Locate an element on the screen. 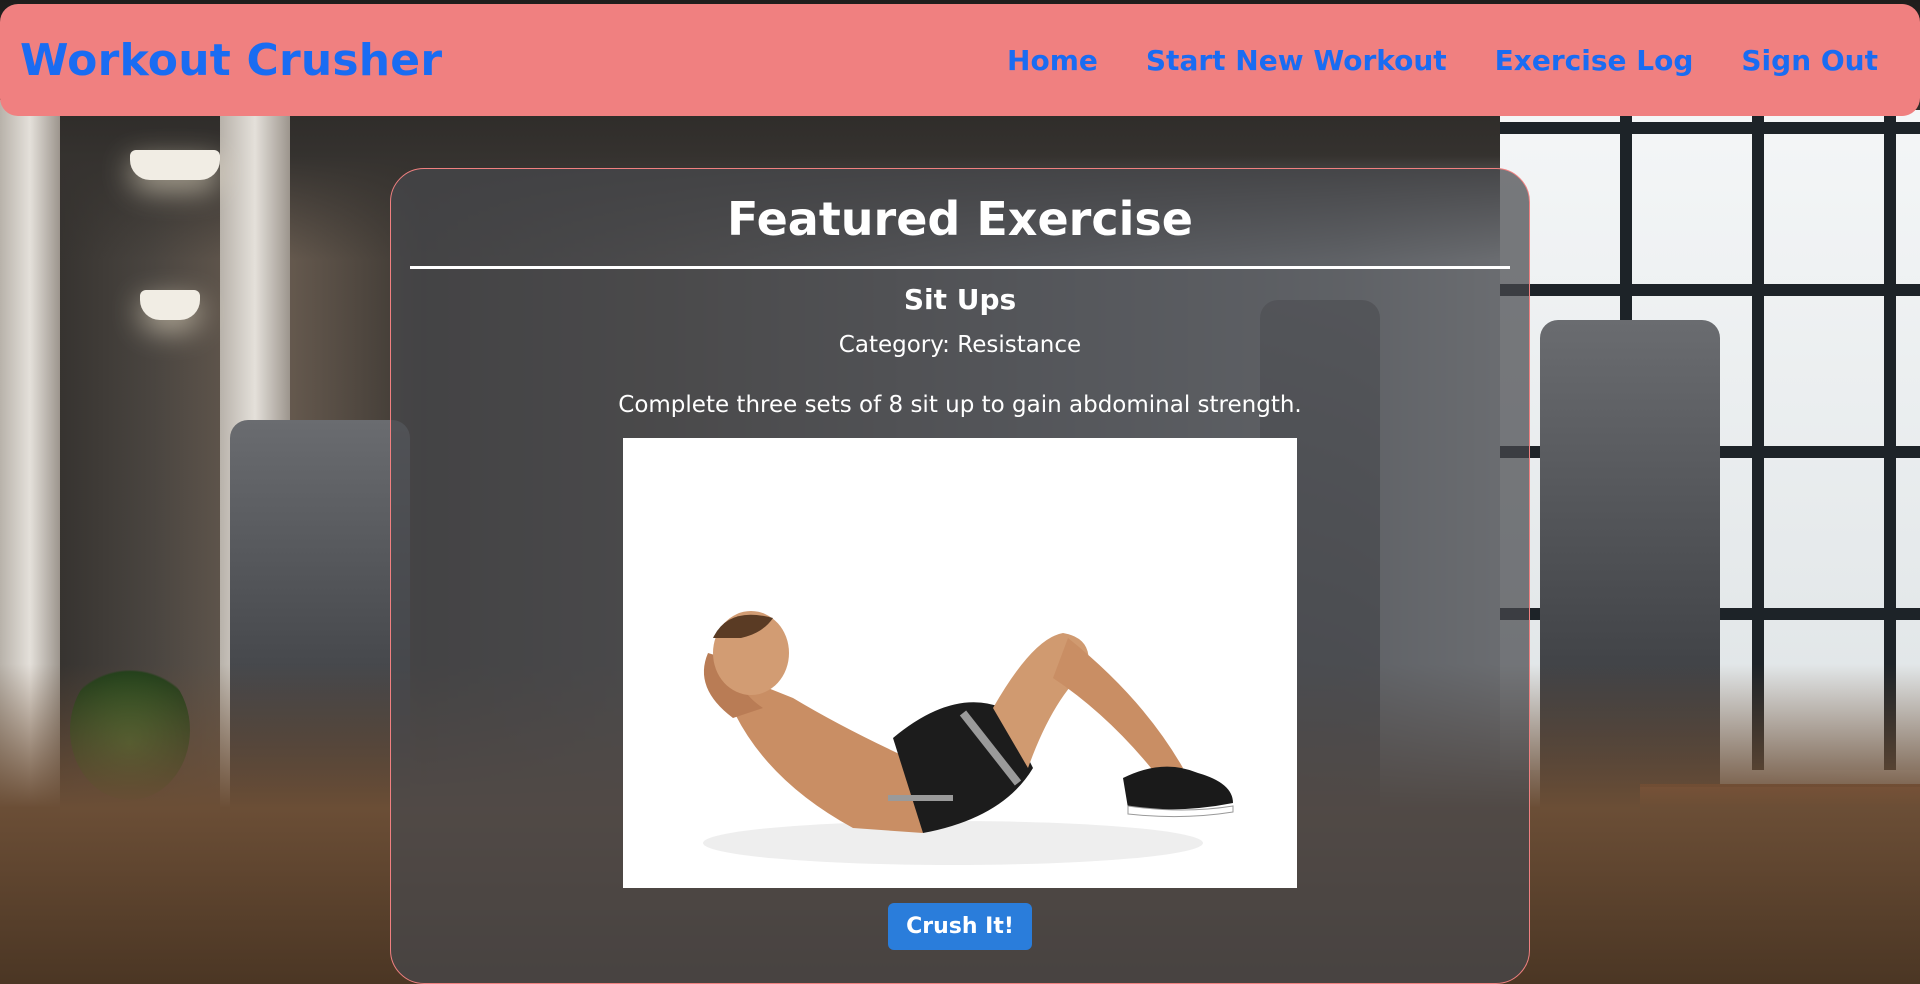 The image size is (1920, 984). nav-link-sign-out: Sign Out is located at coordinates (1809, 60).